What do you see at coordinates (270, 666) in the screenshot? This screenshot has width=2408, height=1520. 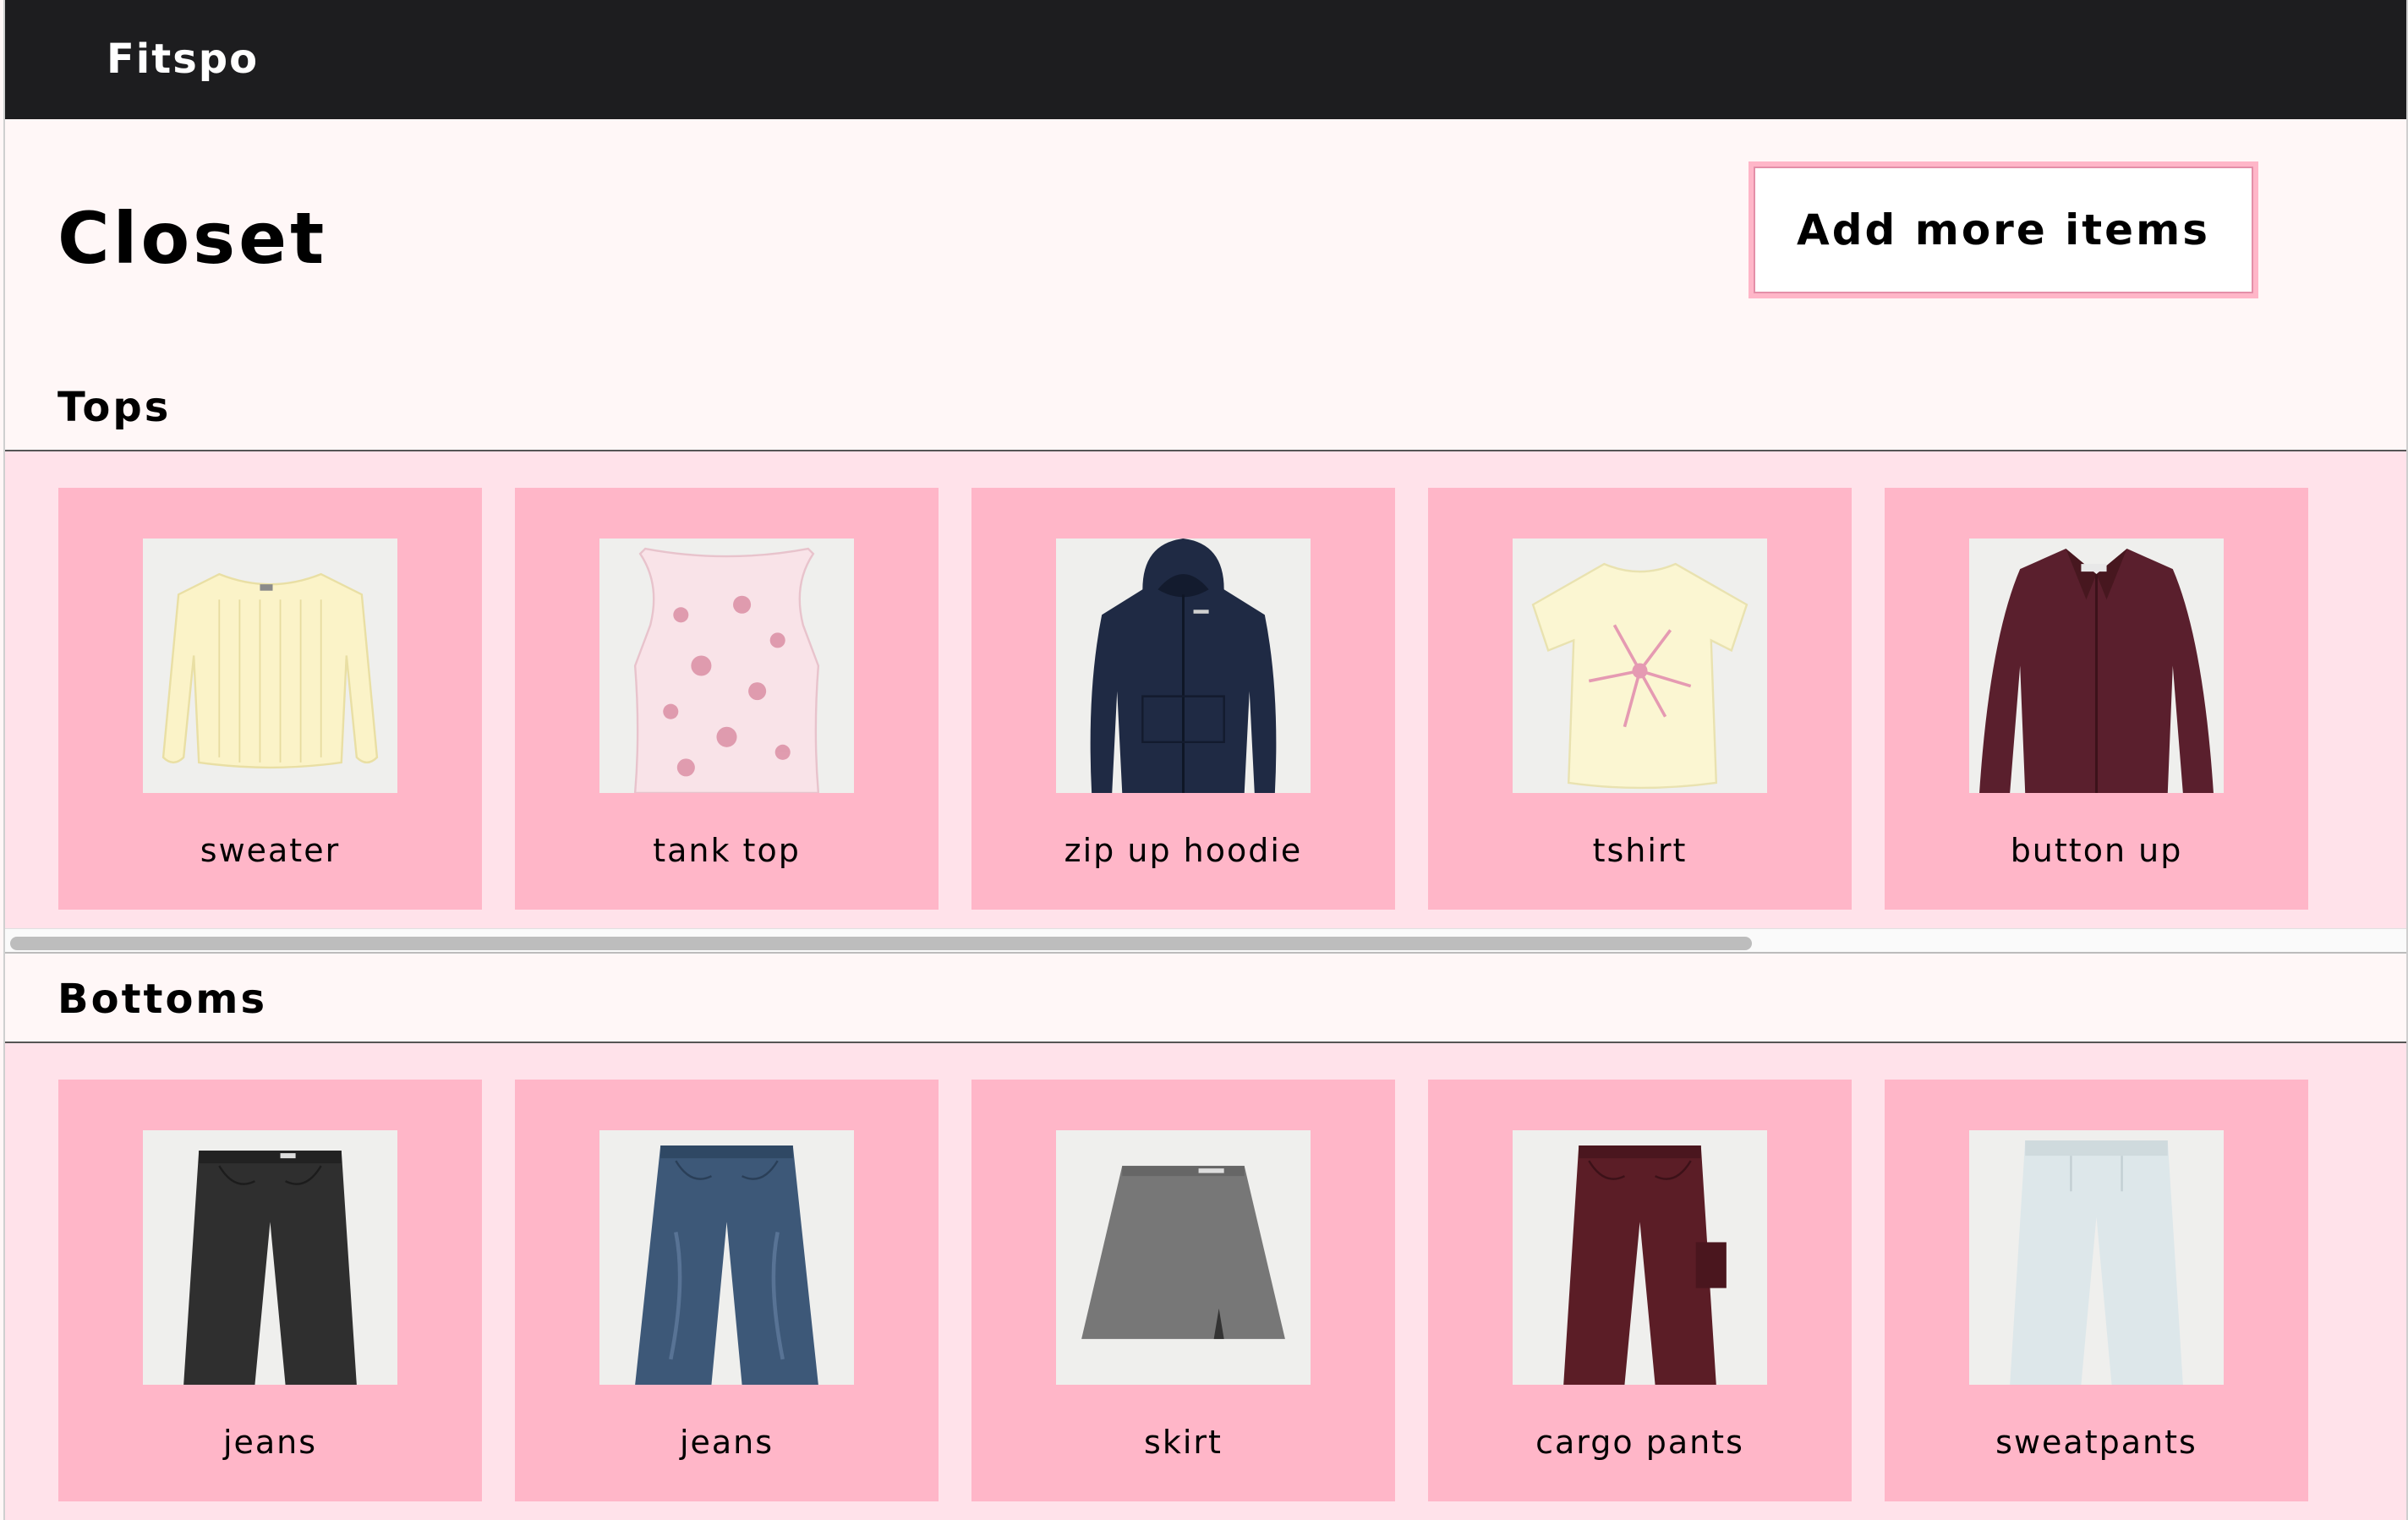 I see `sweater-photo` at bounding box center [270, 666].